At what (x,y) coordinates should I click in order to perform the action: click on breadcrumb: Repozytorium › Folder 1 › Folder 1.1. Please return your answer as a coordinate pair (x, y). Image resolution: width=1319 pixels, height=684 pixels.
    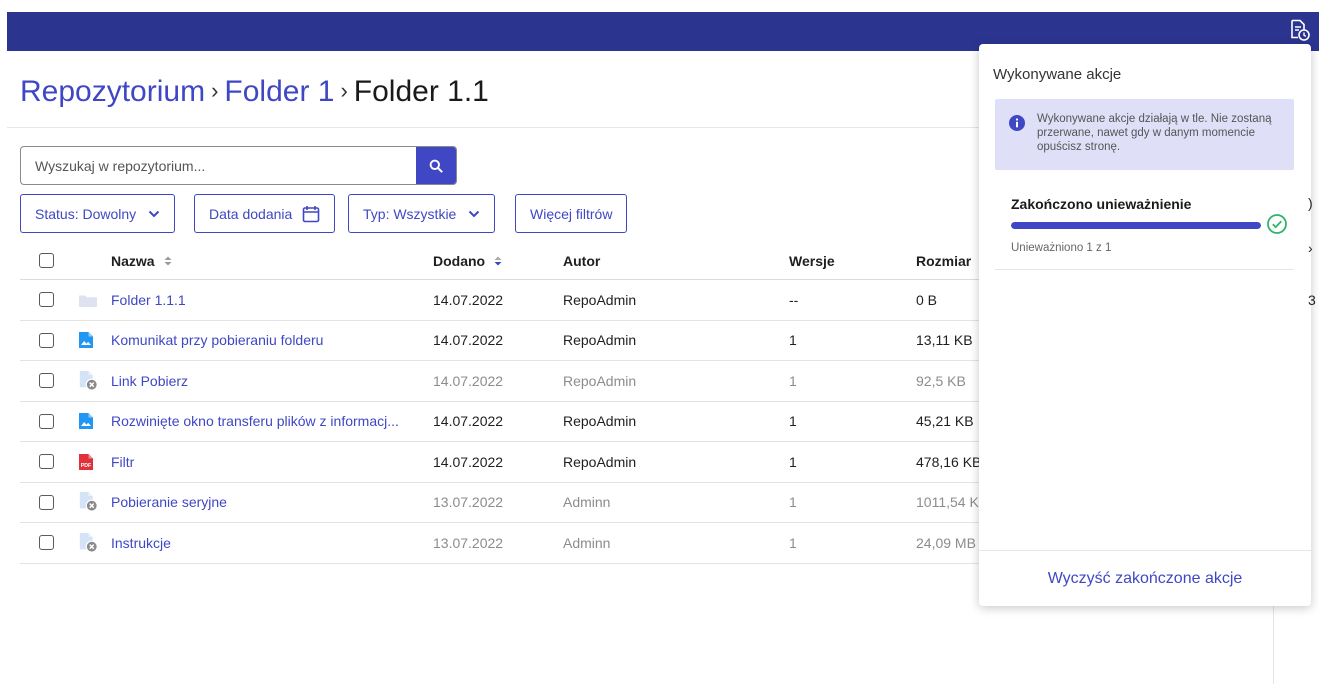
    Looking at the image, I should click on (254, 93).